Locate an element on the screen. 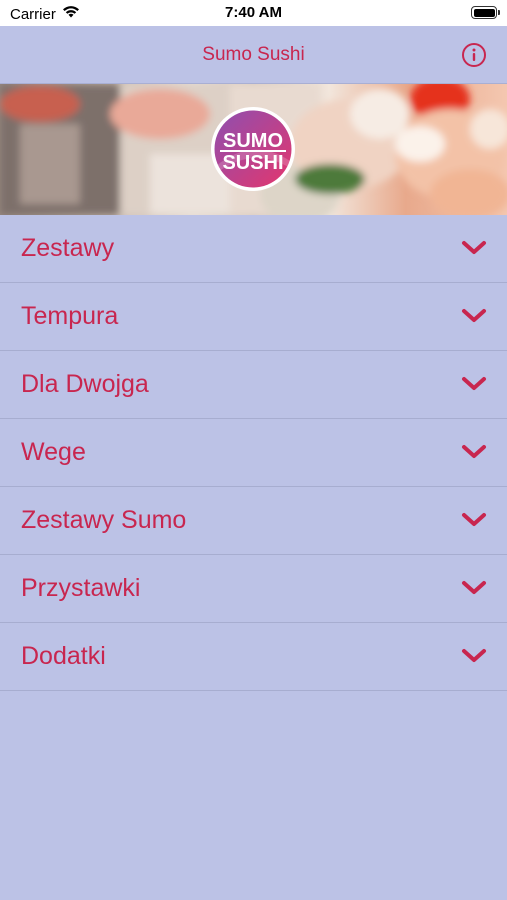 This screenshot has height=900, width=507. info-icon is located at coordinates (474, 55).